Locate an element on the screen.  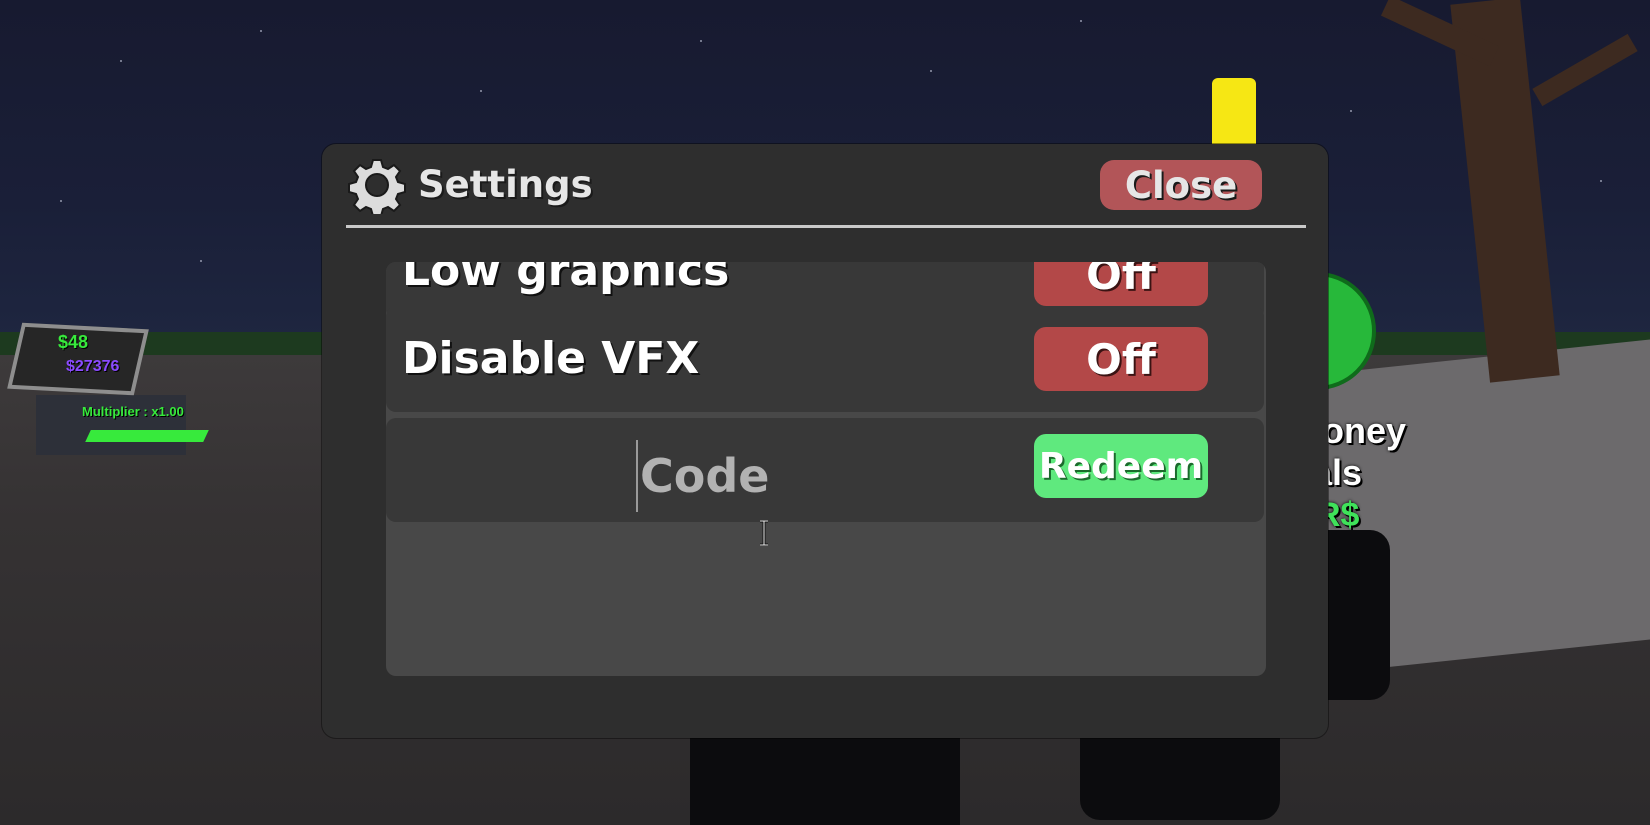
close-button: Close is located at coordinates (1181, 185).